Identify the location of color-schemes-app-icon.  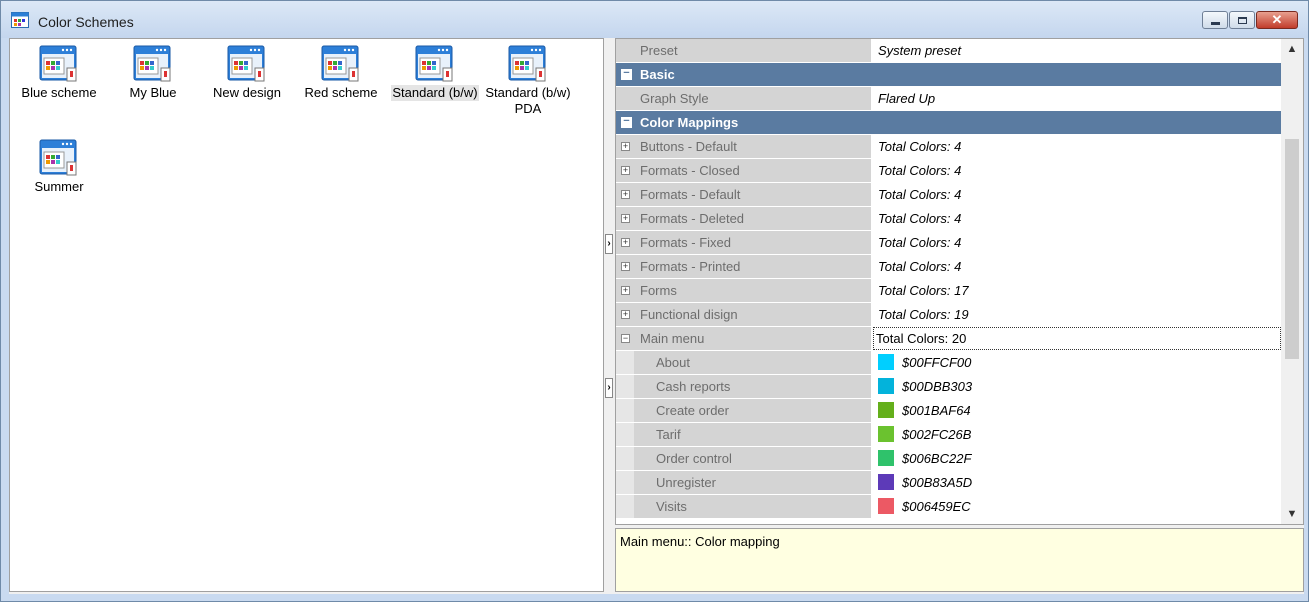
(20, 20).